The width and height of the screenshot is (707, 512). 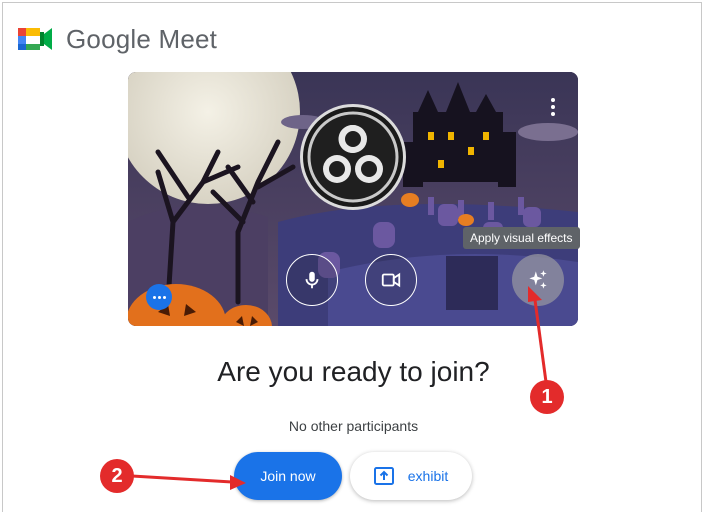 I want to click on more-options-button, so click(x=159, y=297).